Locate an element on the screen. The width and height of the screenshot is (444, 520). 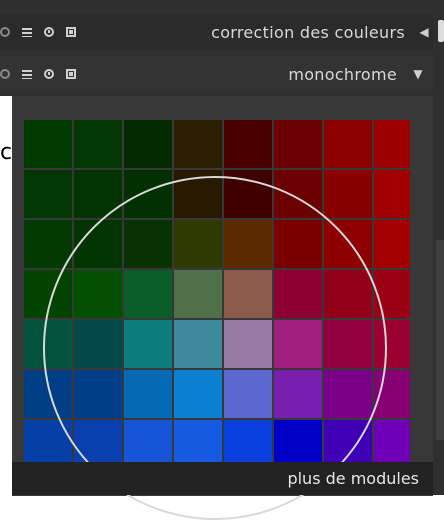
stray-glyph: c is located at coordinates (6, 152).